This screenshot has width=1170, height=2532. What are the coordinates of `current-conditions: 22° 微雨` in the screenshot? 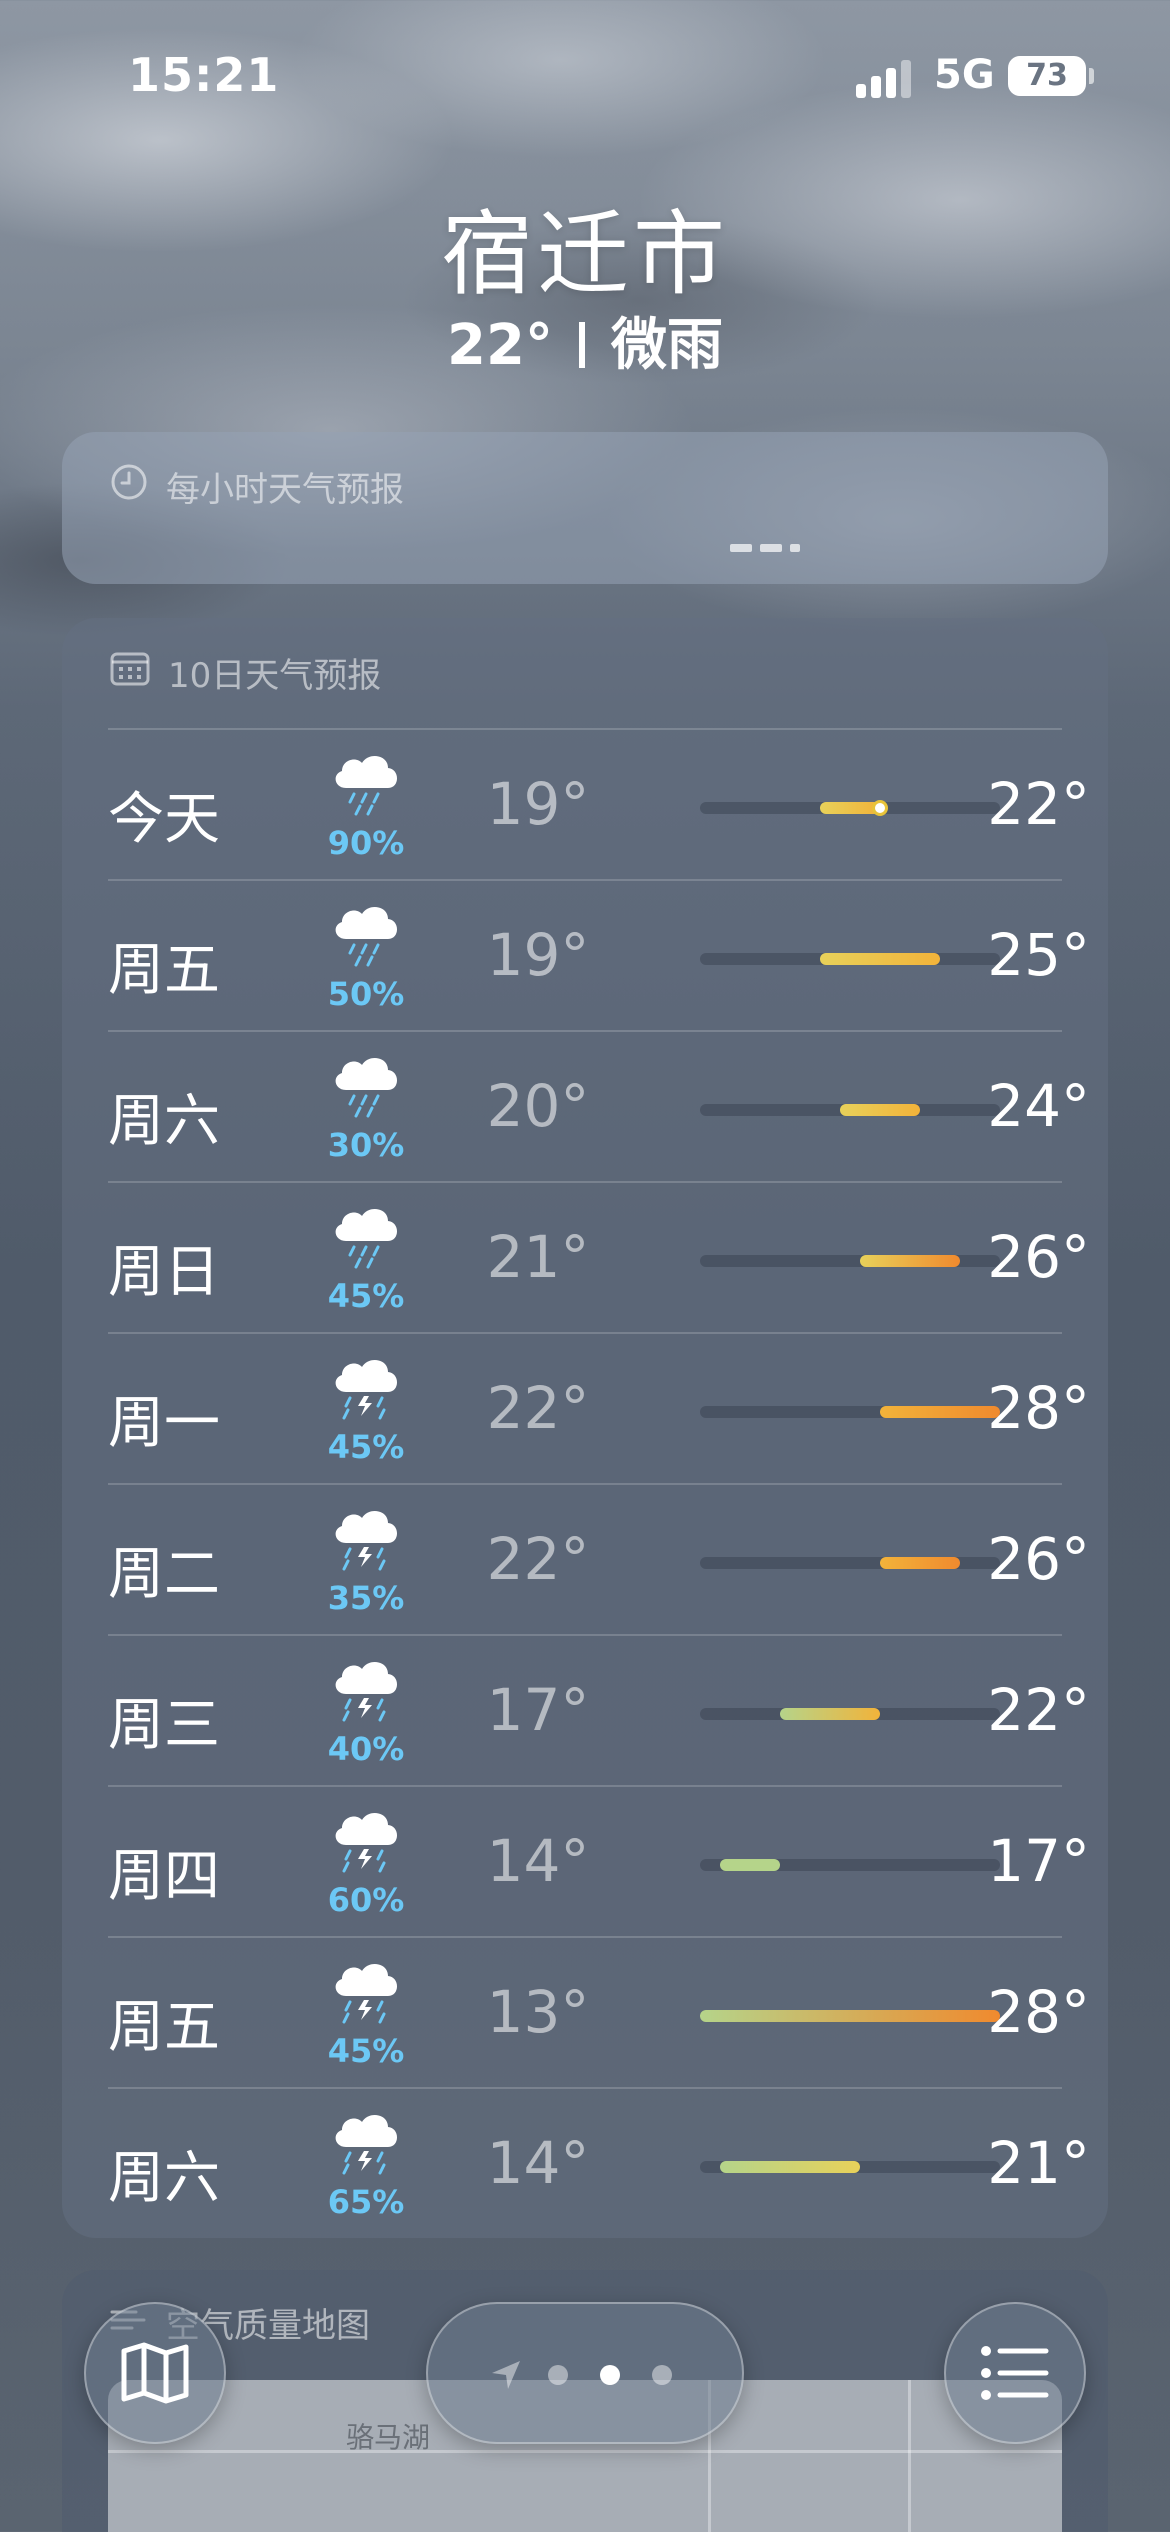 It's located at (585, 340).